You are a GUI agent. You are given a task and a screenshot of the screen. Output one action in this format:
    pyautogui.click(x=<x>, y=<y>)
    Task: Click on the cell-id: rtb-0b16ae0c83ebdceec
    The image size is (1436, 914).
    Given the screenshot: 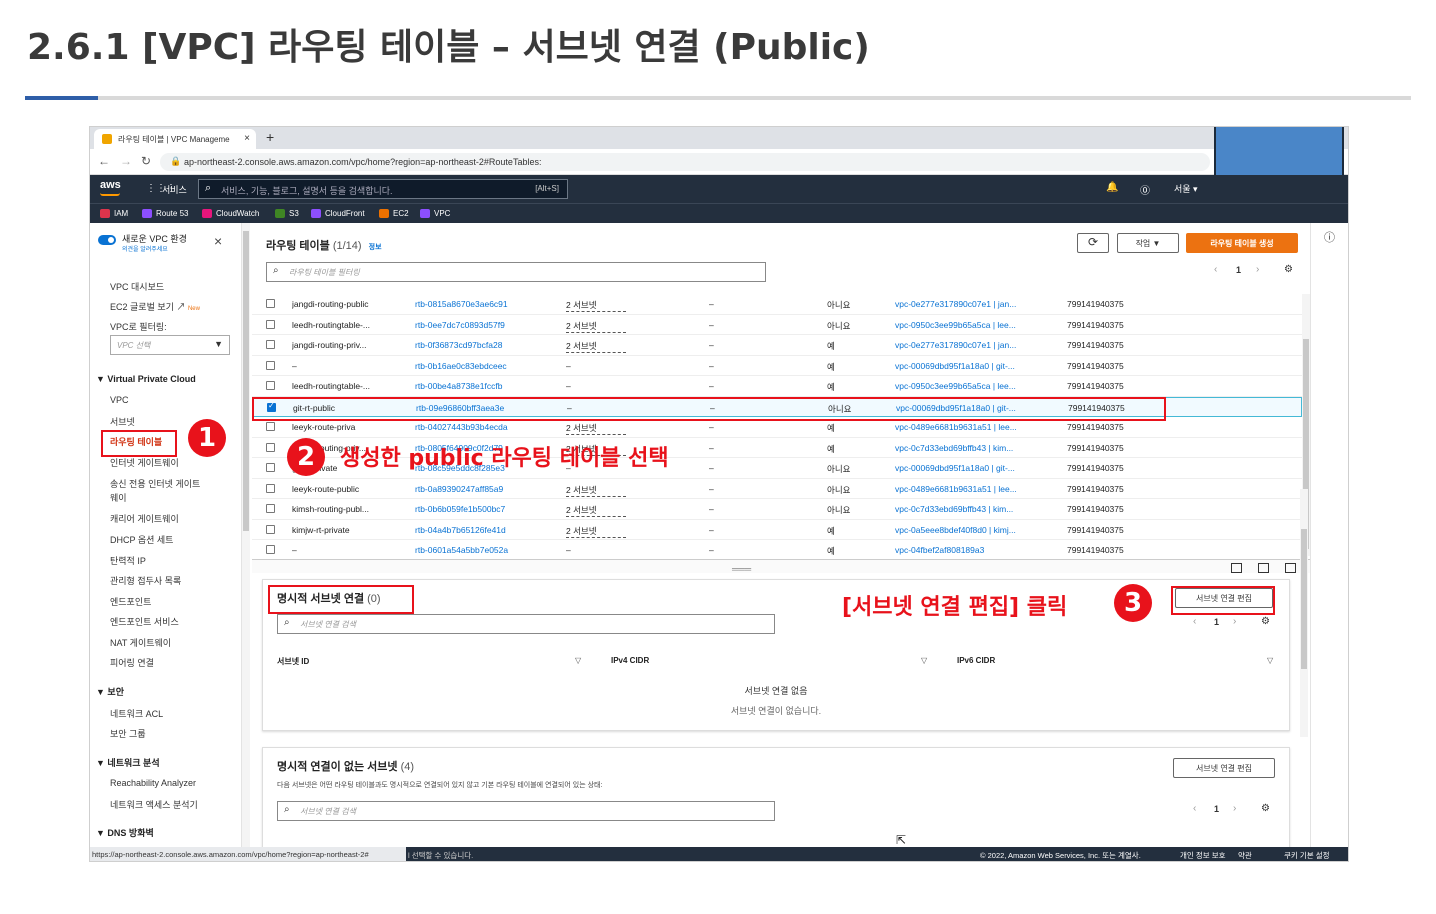 What is the action you would take?
    pyautogui.click(x=485, y=366)
    